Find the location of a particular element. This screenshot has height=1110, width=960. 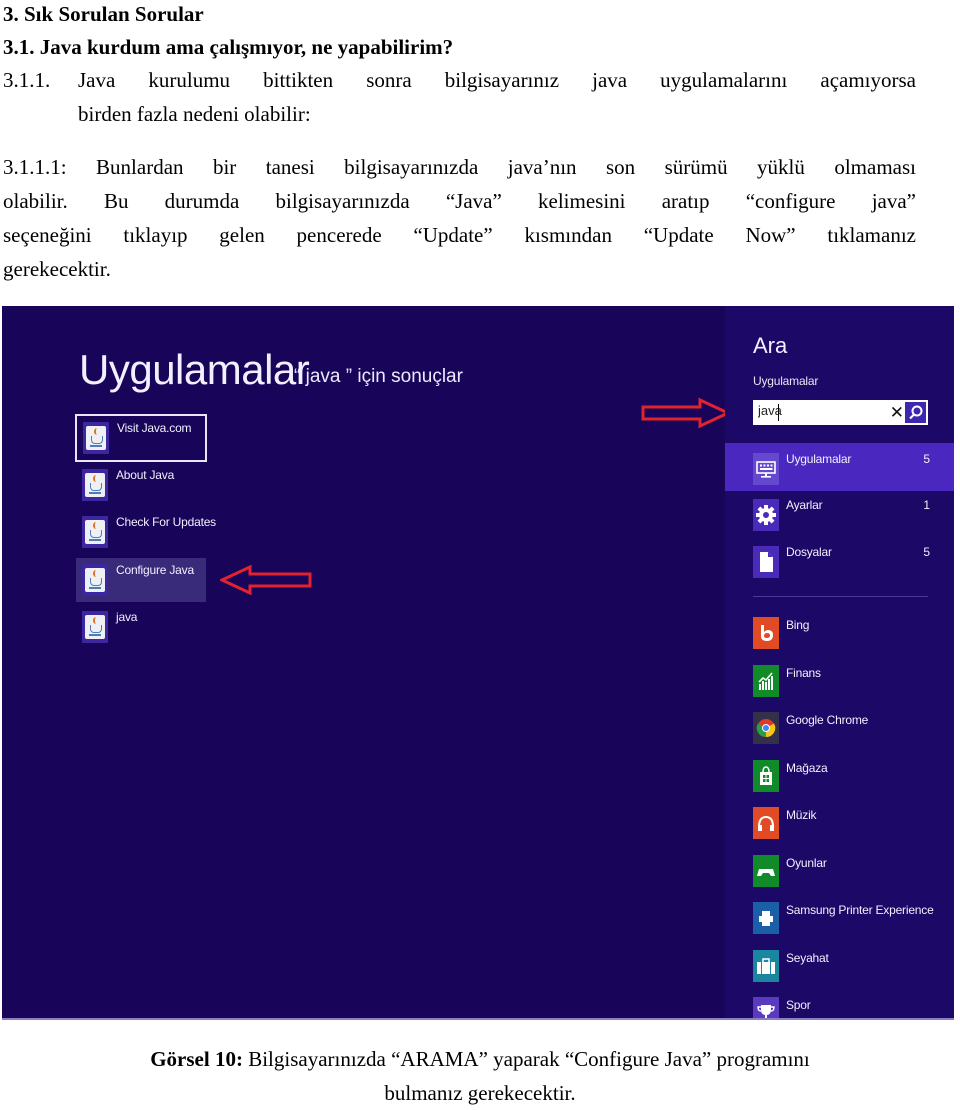

category-label: Dosyalar is located at coordinates (809, 552).